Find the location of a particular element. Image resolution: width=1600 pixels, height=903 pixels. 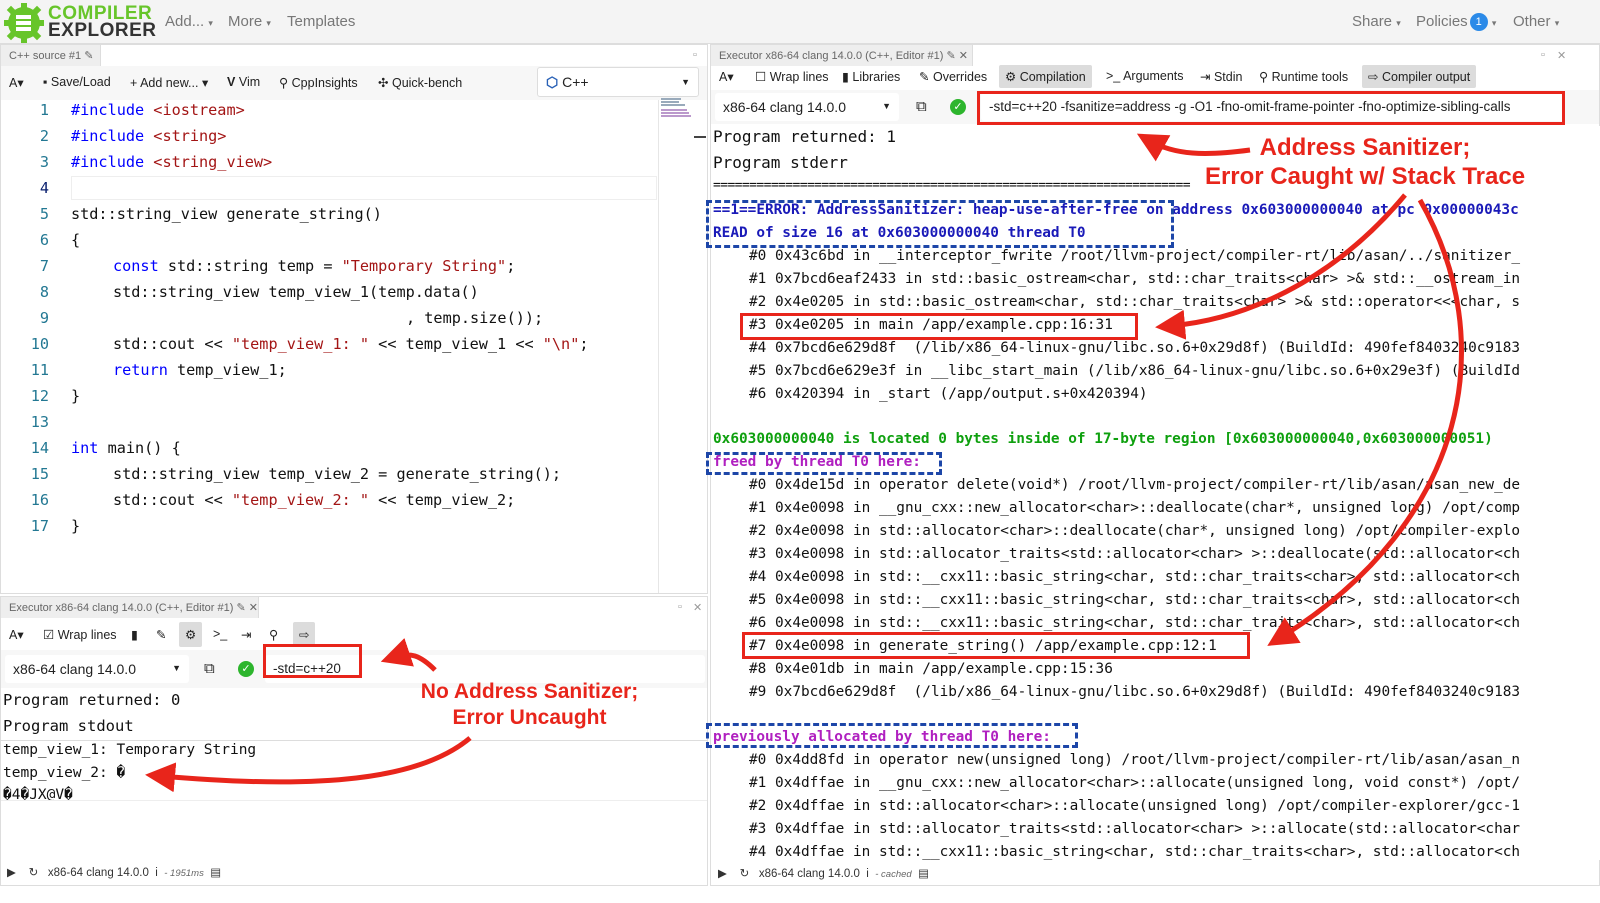

arrow-to-main-frame is located at coordinates (1281, 266).